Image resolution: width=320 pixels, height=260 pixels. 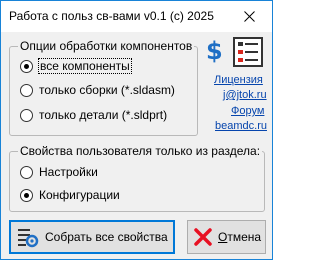 I want to click on title-bar: Работа с польз св-вами v0.1 (c) 2025, so click(x=136, y=16).